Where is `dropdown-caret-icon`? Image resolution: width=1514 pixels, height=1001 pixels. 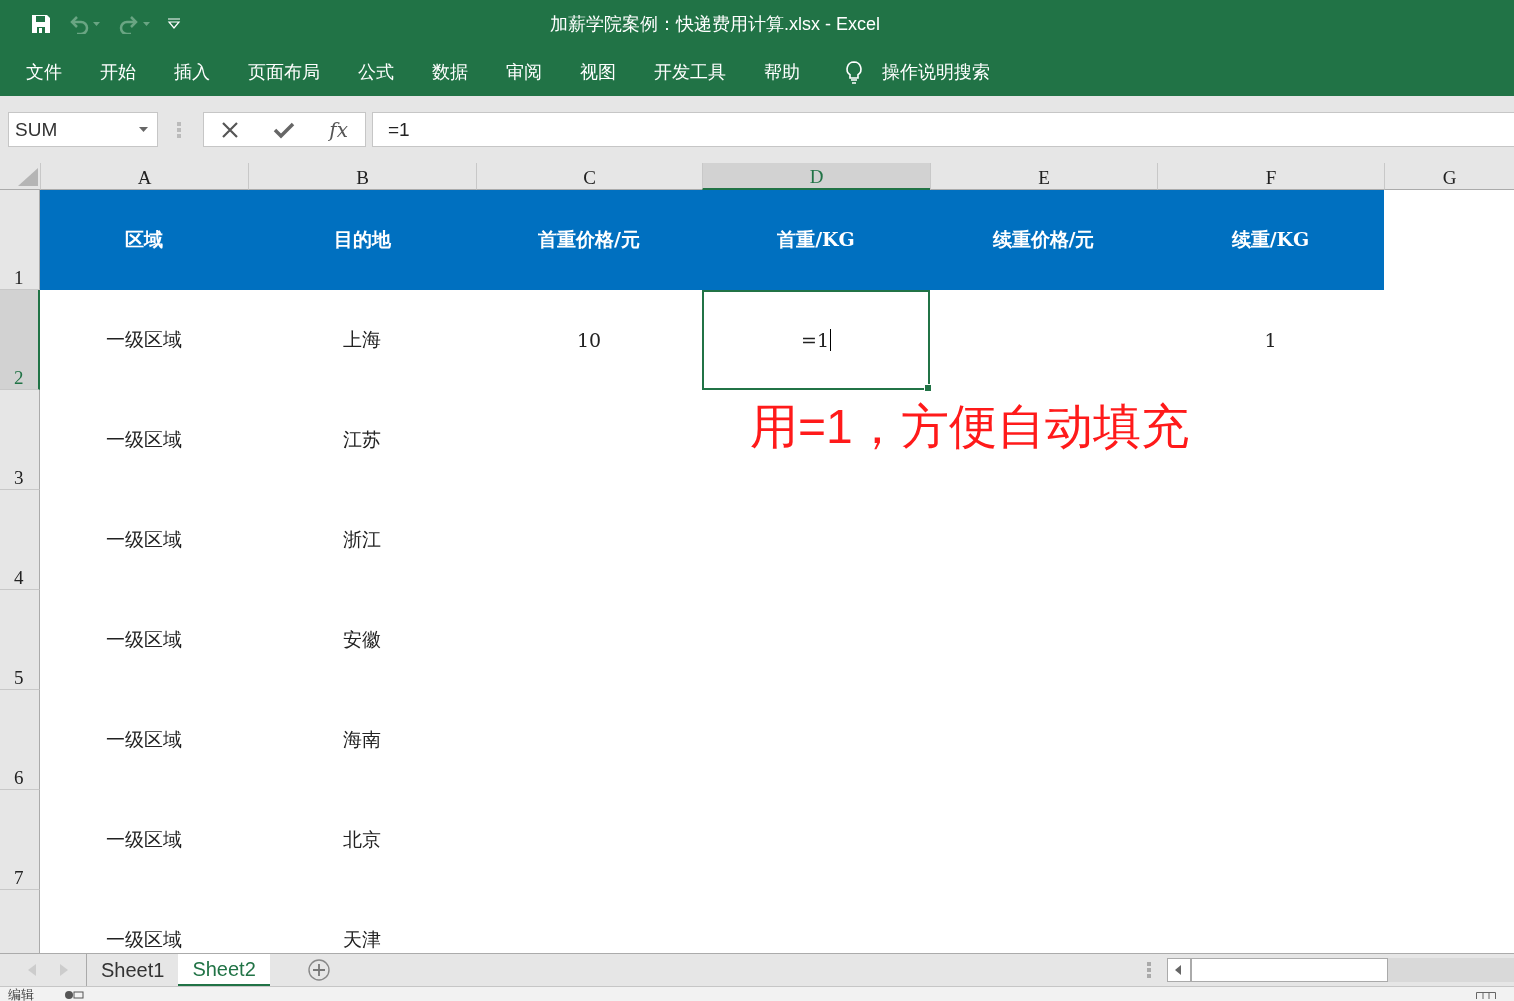 dropdown-caret-icon is located at coordinates (143, 129).